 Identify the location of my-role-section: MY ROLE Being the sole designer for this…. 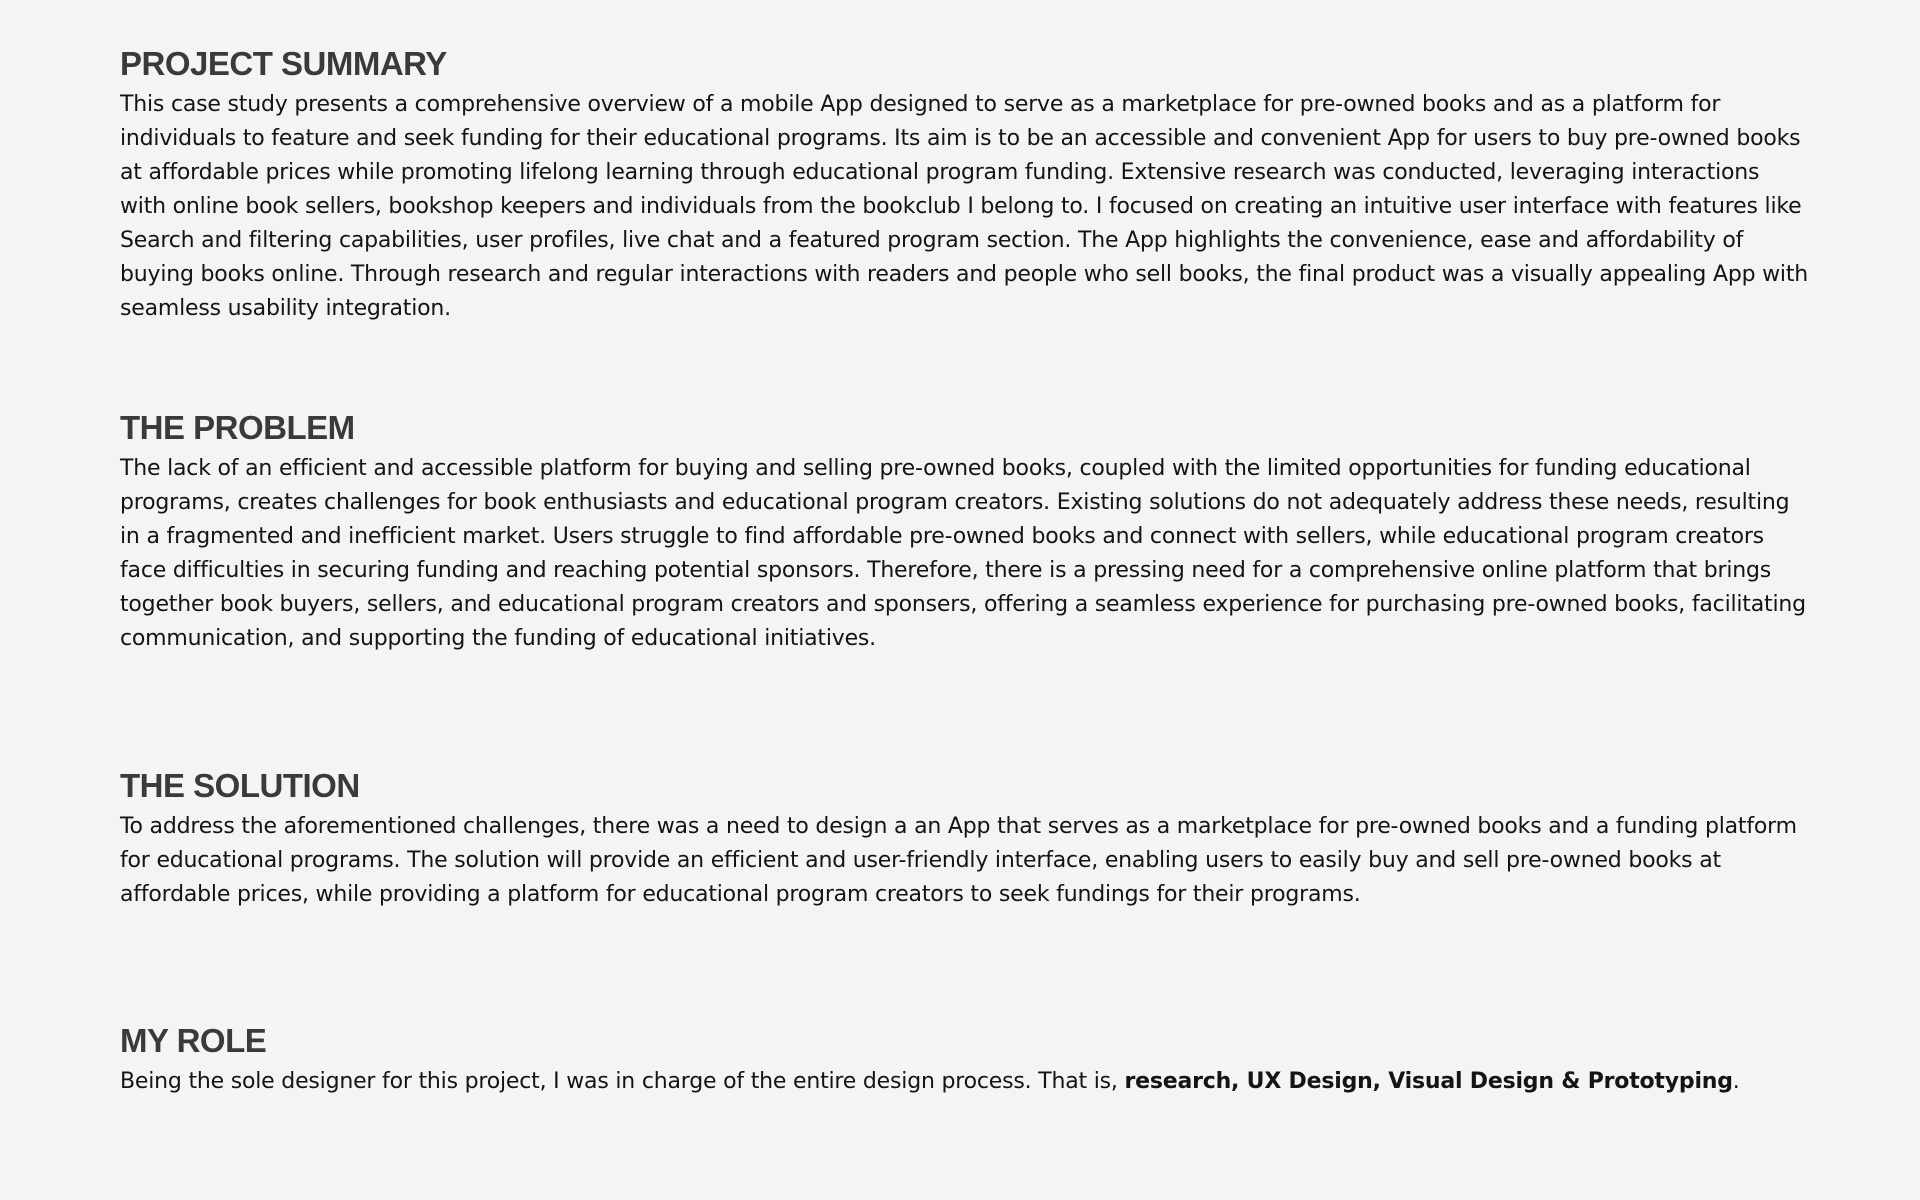
(965, 1060).